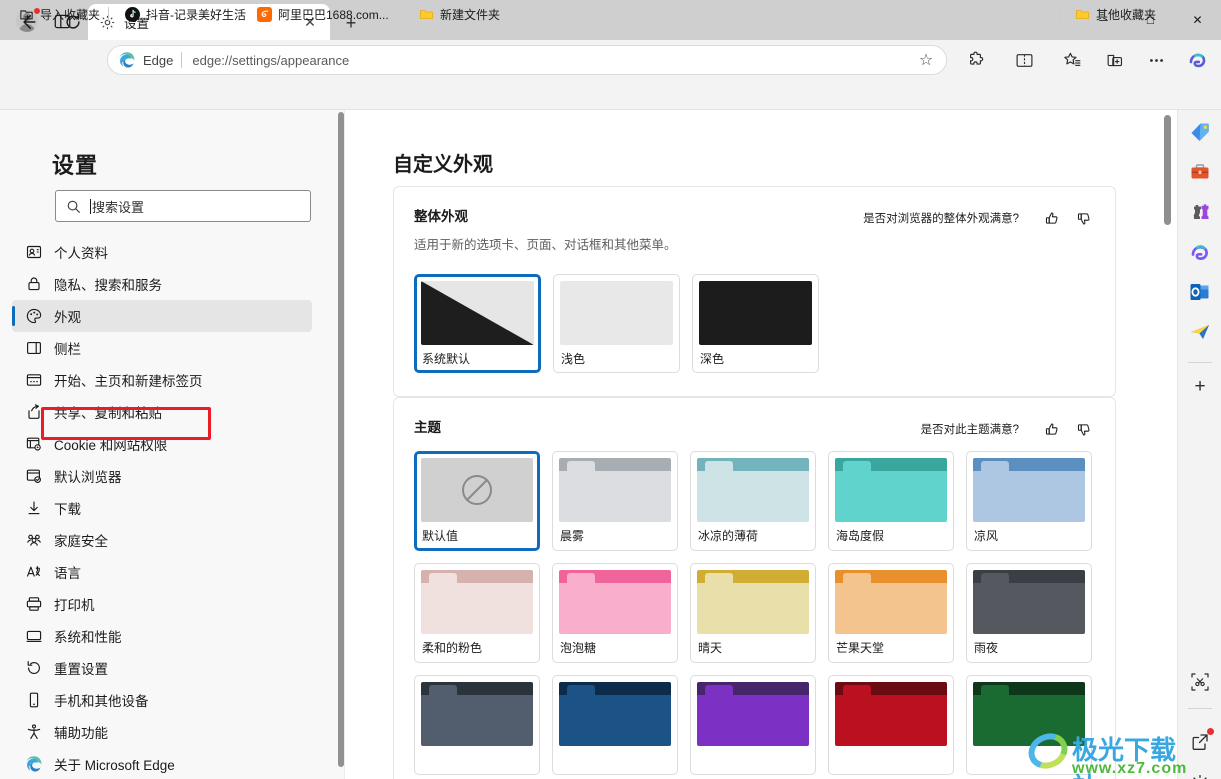 The height and width of the screenshot is (779, 1221). Describe the element at coordinates (986, 536) in the screenshot. I see `theme-label: 凉风` at that location.